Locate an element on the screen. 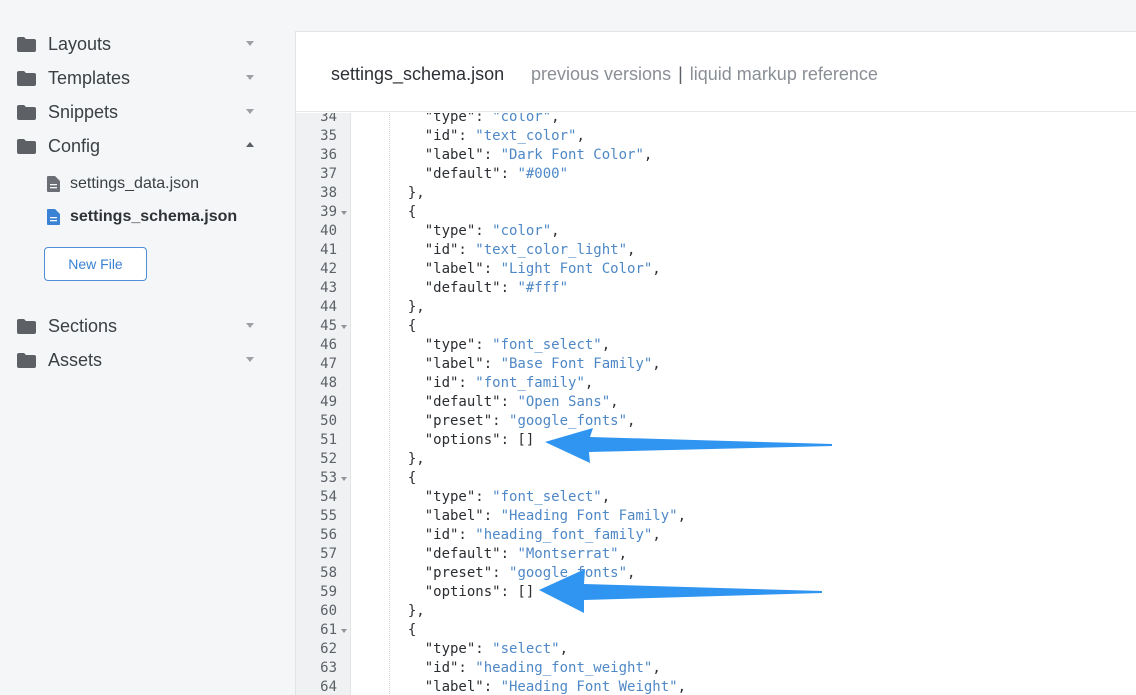 Image resolution: width=1136 pixels, height=695 pixels. line-number: 62 is located at coordinates (328, 649).